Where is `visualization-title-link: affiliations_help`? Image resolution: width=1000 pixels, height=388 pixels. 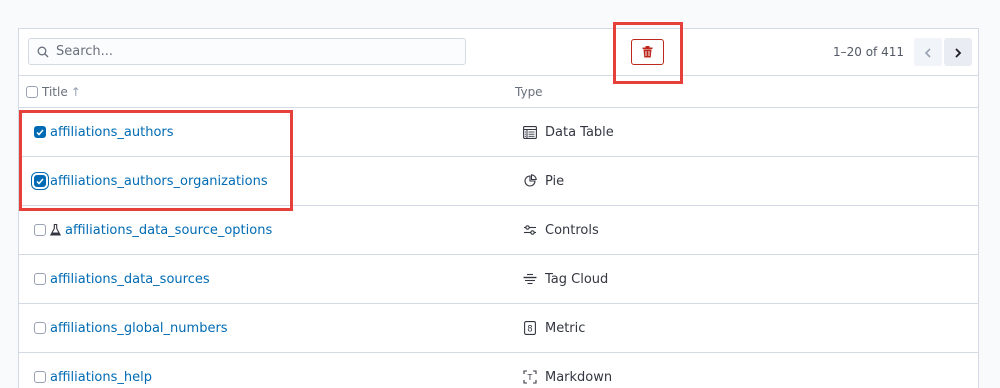
visualization-title-link: affiliations_help is located at coordinates (101, 377).